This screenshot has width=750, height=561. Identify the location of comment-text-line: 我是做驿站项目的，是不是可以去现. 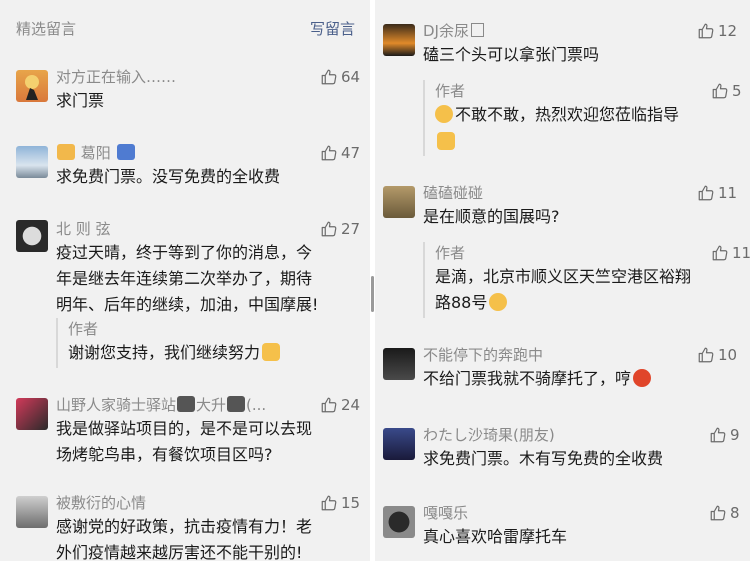
(184, 428).